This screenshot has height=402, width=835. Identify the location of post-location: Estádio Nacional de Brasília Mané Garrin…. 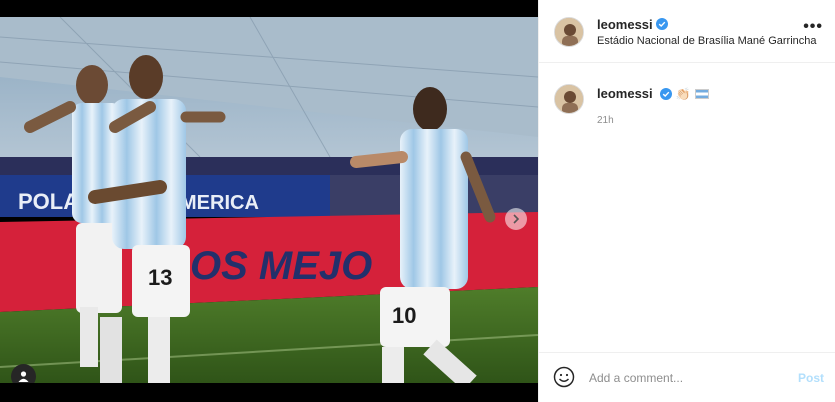
(709, 41).